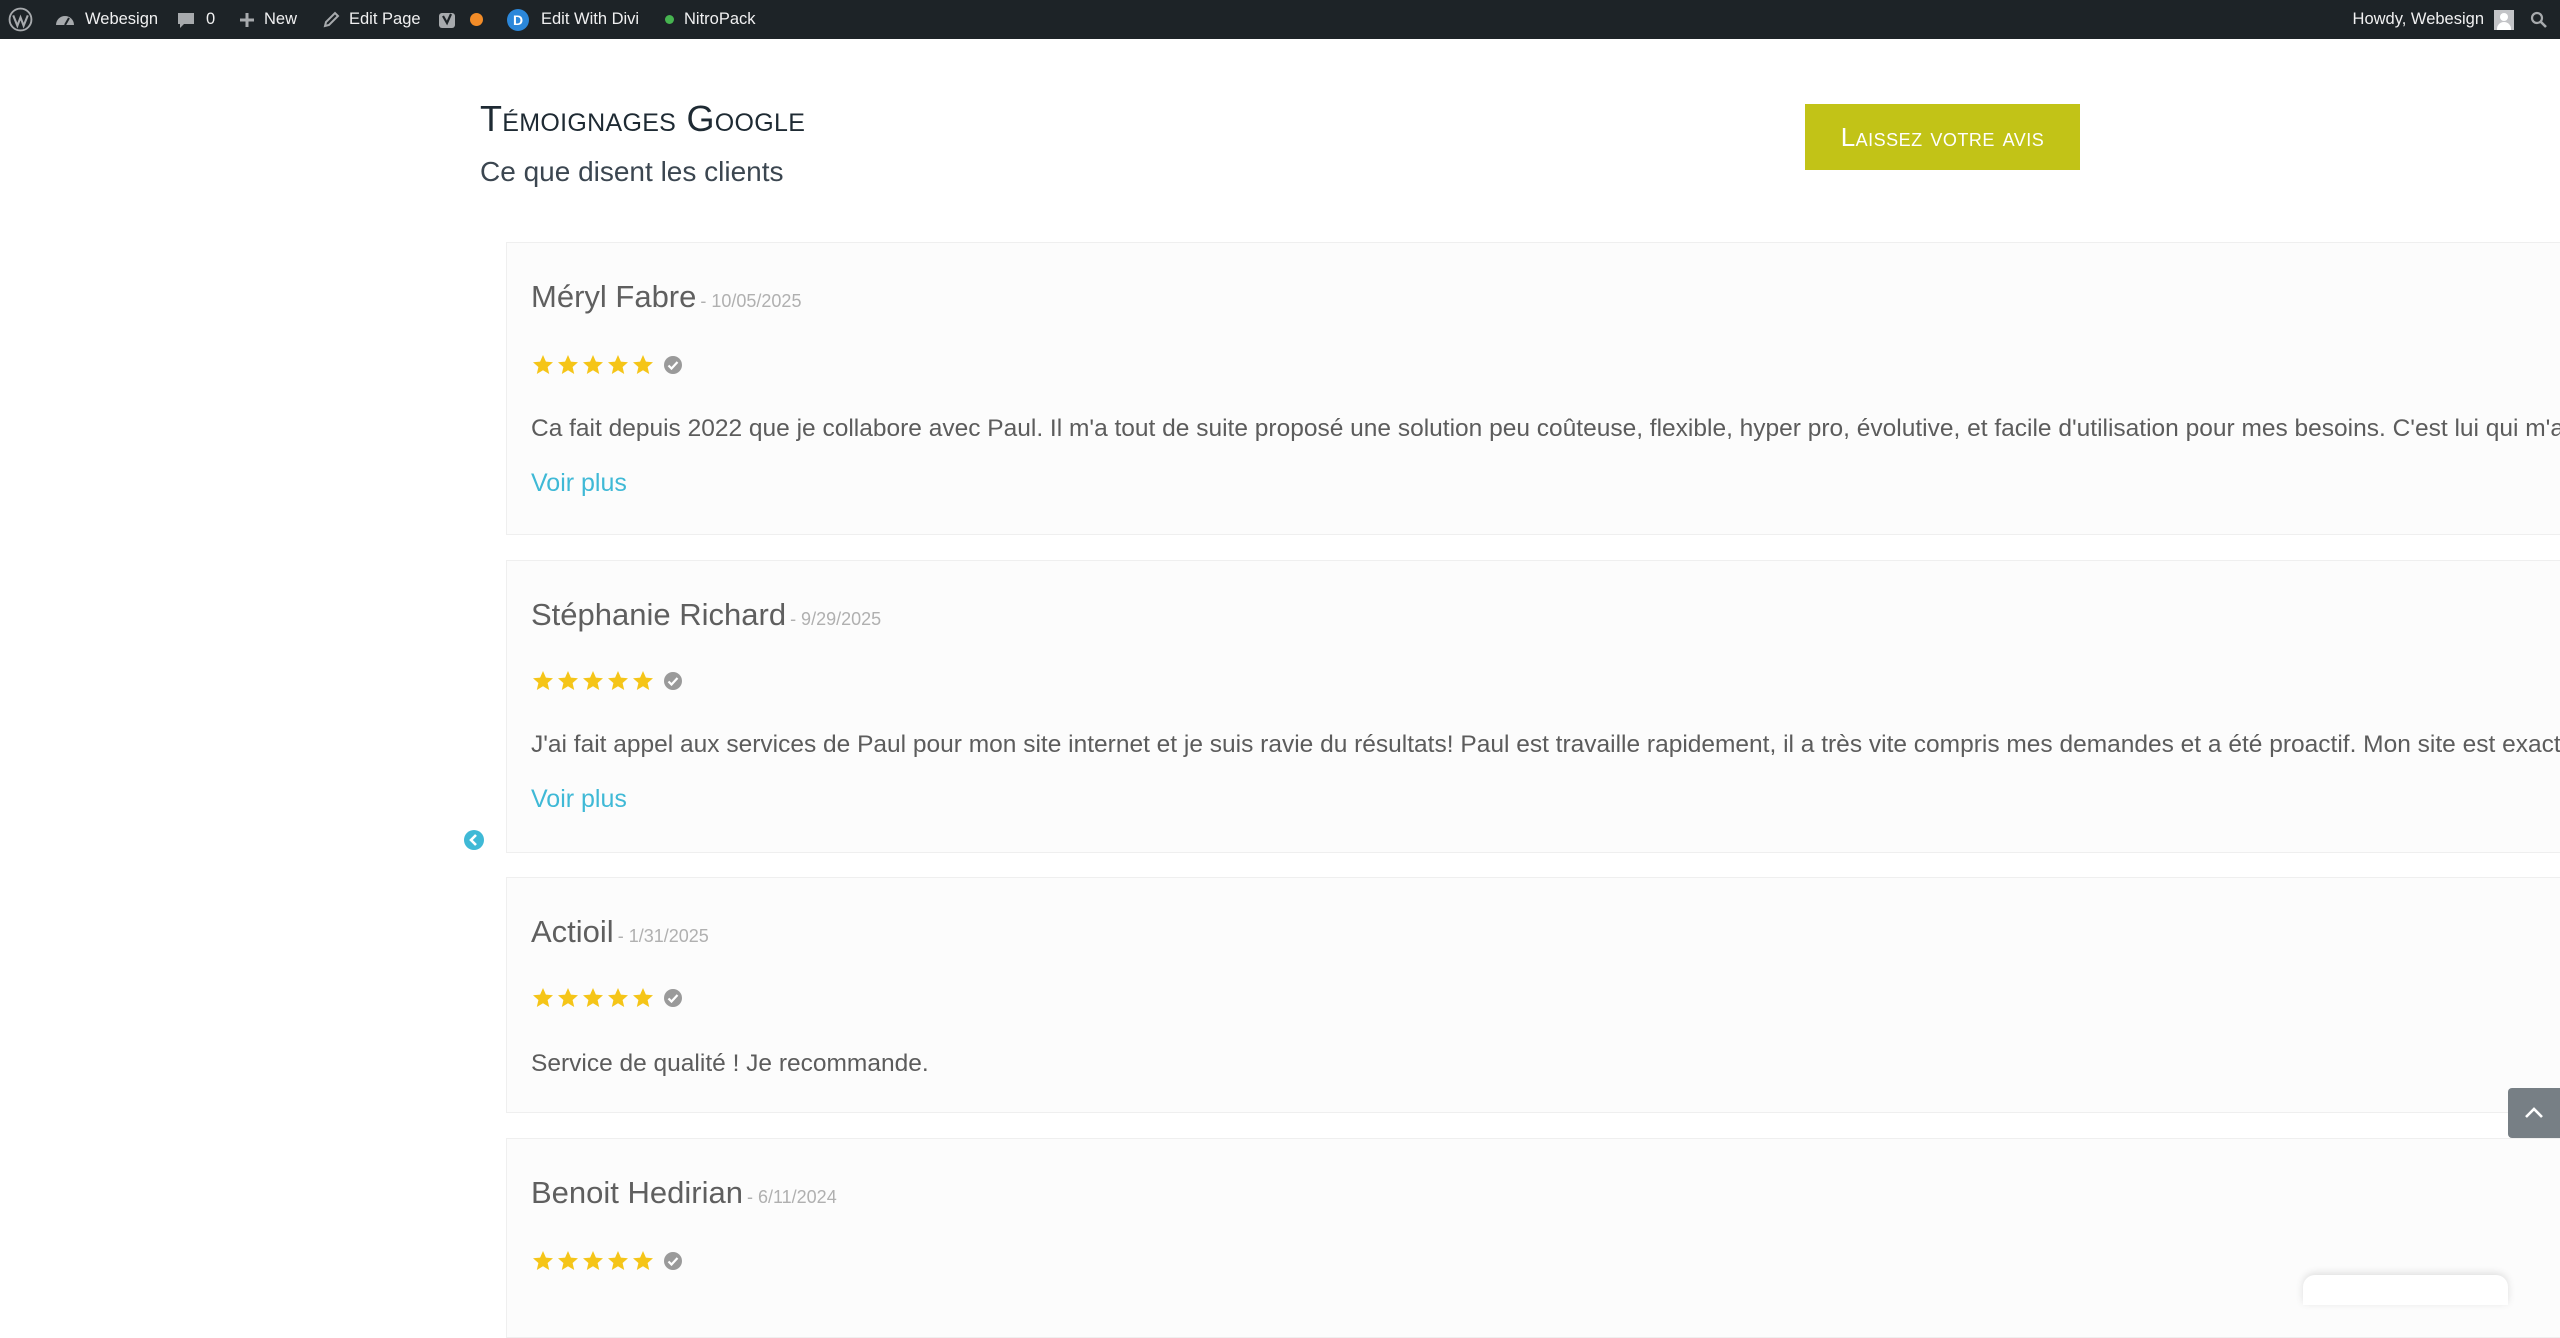  Describe the element at coordinates (637, 1192) in the screenshot. I see `reviewer-name: Benoit Hedirian` at that location.